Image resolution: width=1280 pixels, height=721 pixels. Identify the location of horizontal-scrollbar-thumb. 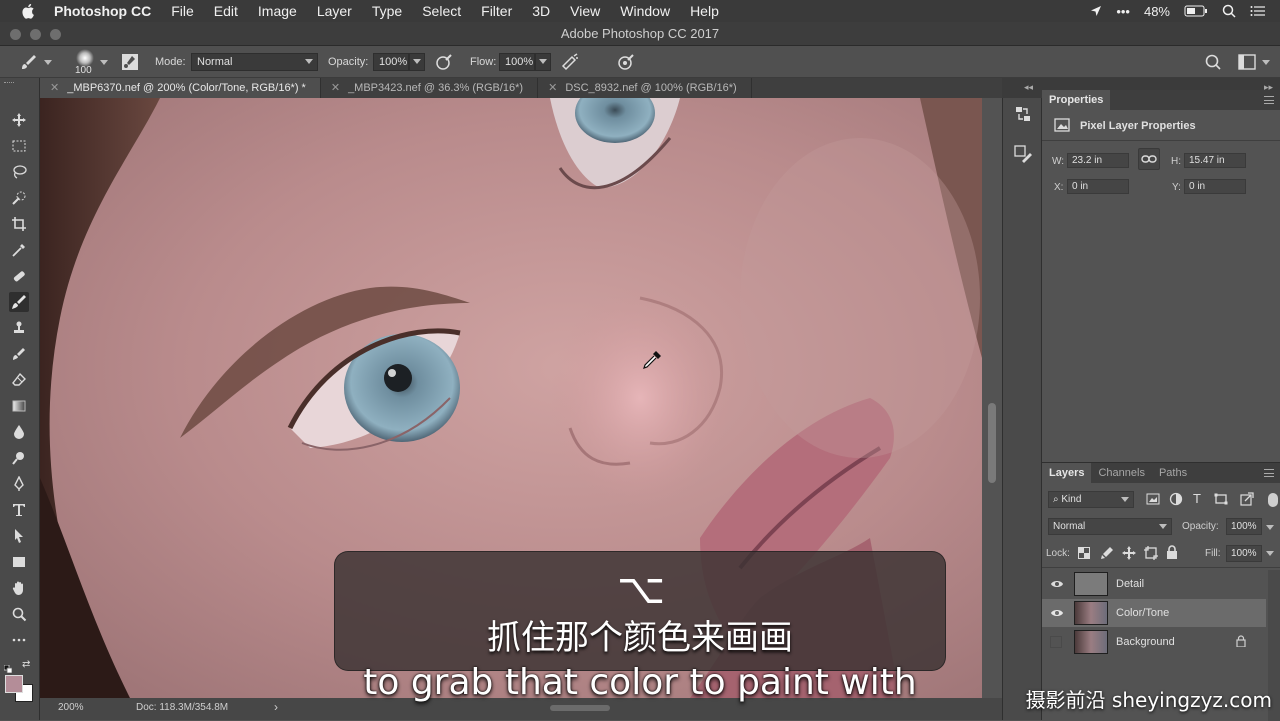
(580, 708).